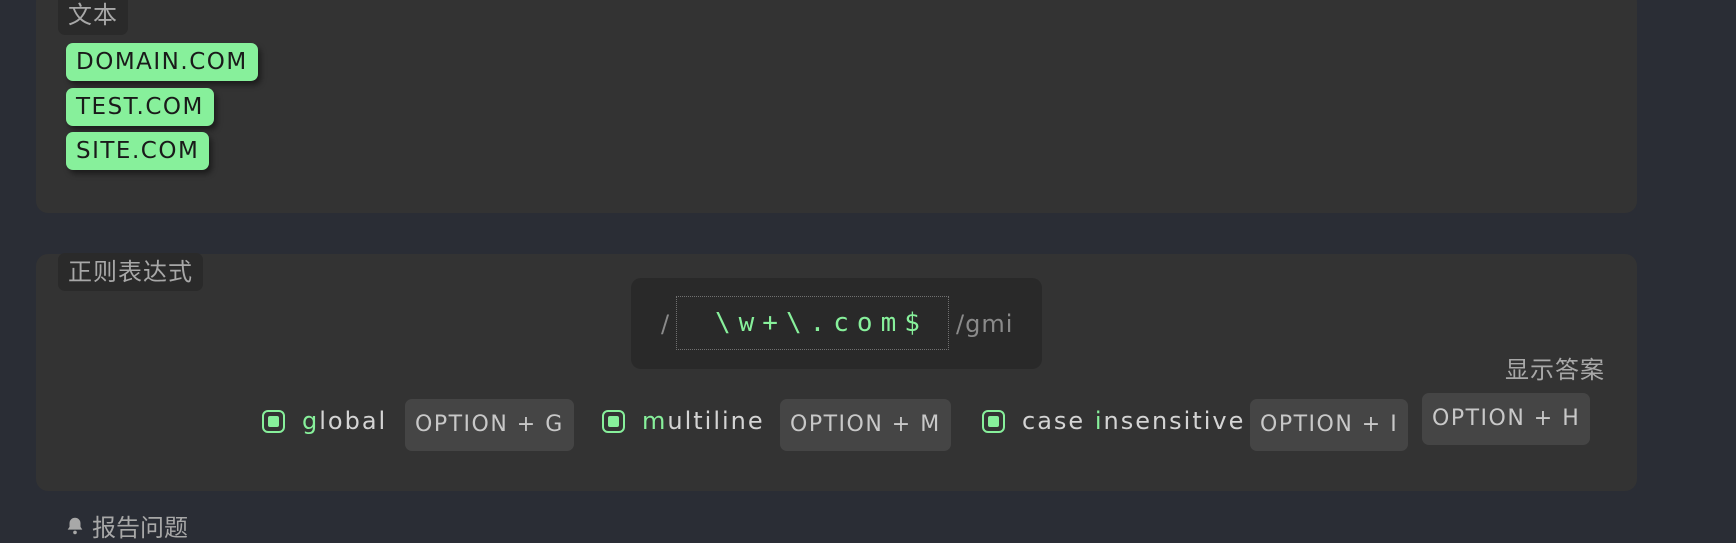 The image size is (1736, 543). I want to click on regex-flags-suffix: /gmi, so click(985, 324).